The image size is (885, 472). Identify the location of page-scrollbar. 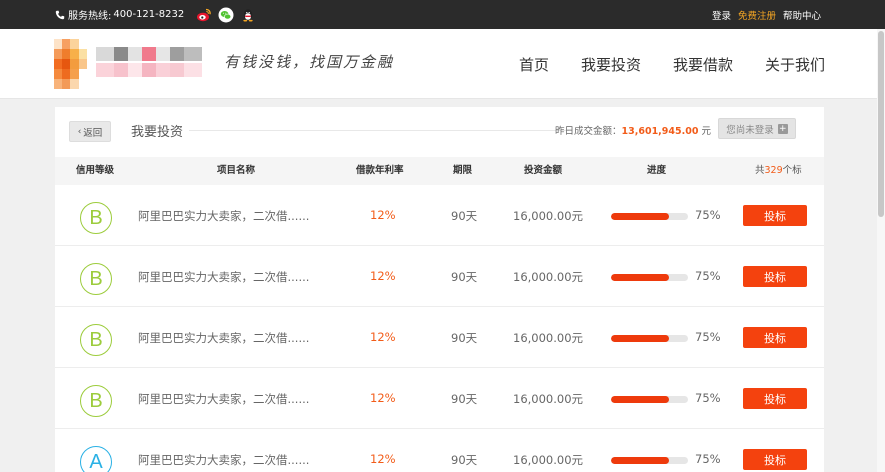
(881, 250).